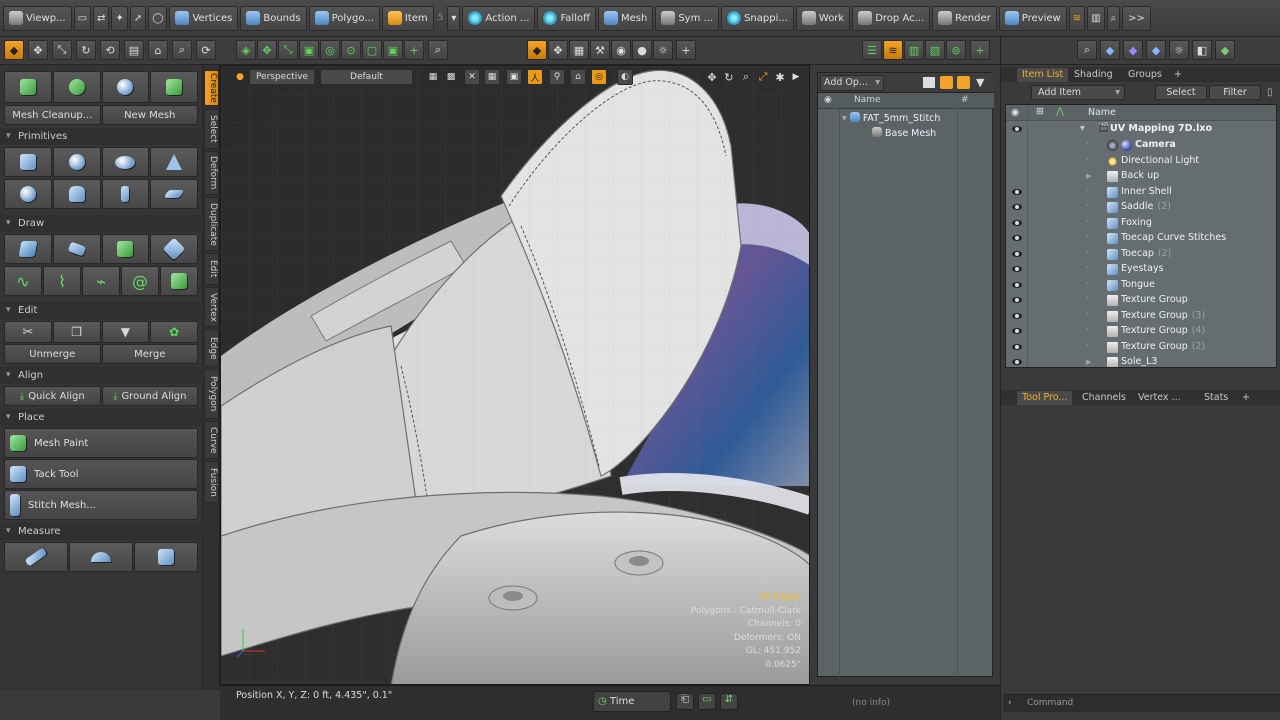 The height and width of the screenshot is (720, 1280). I want to click on tab-groups: Groups, so click(1145, 75).